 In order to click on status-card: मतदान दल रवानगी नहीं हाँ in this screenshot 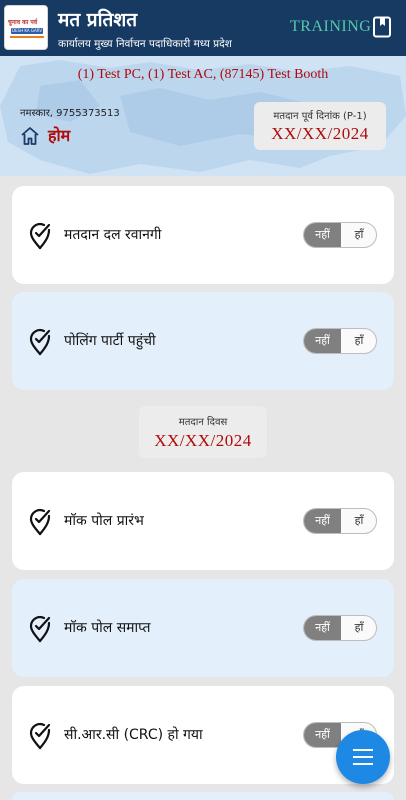, I will do `click(203, 235)`.